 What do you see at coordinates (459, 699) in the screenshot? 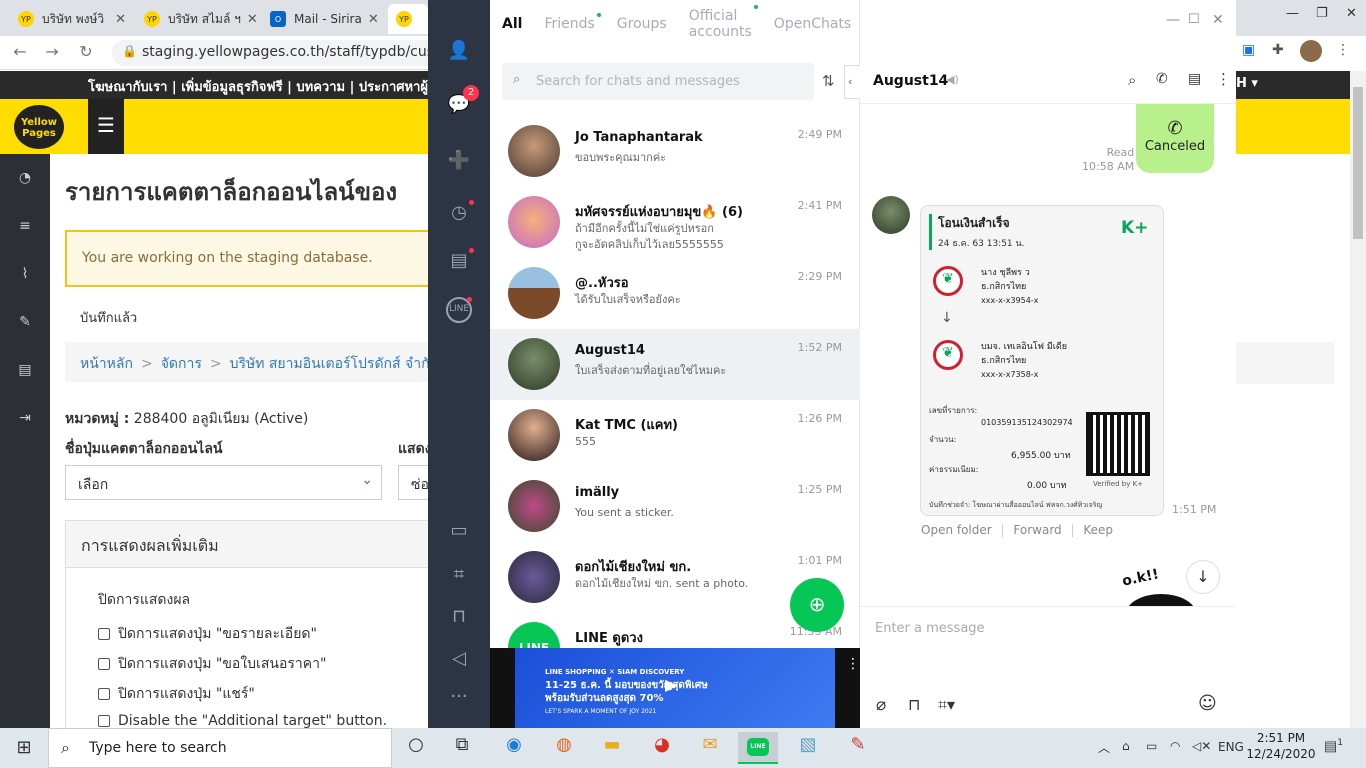
I see `more-dots-icon: ···` at bounding box center [459, 699].